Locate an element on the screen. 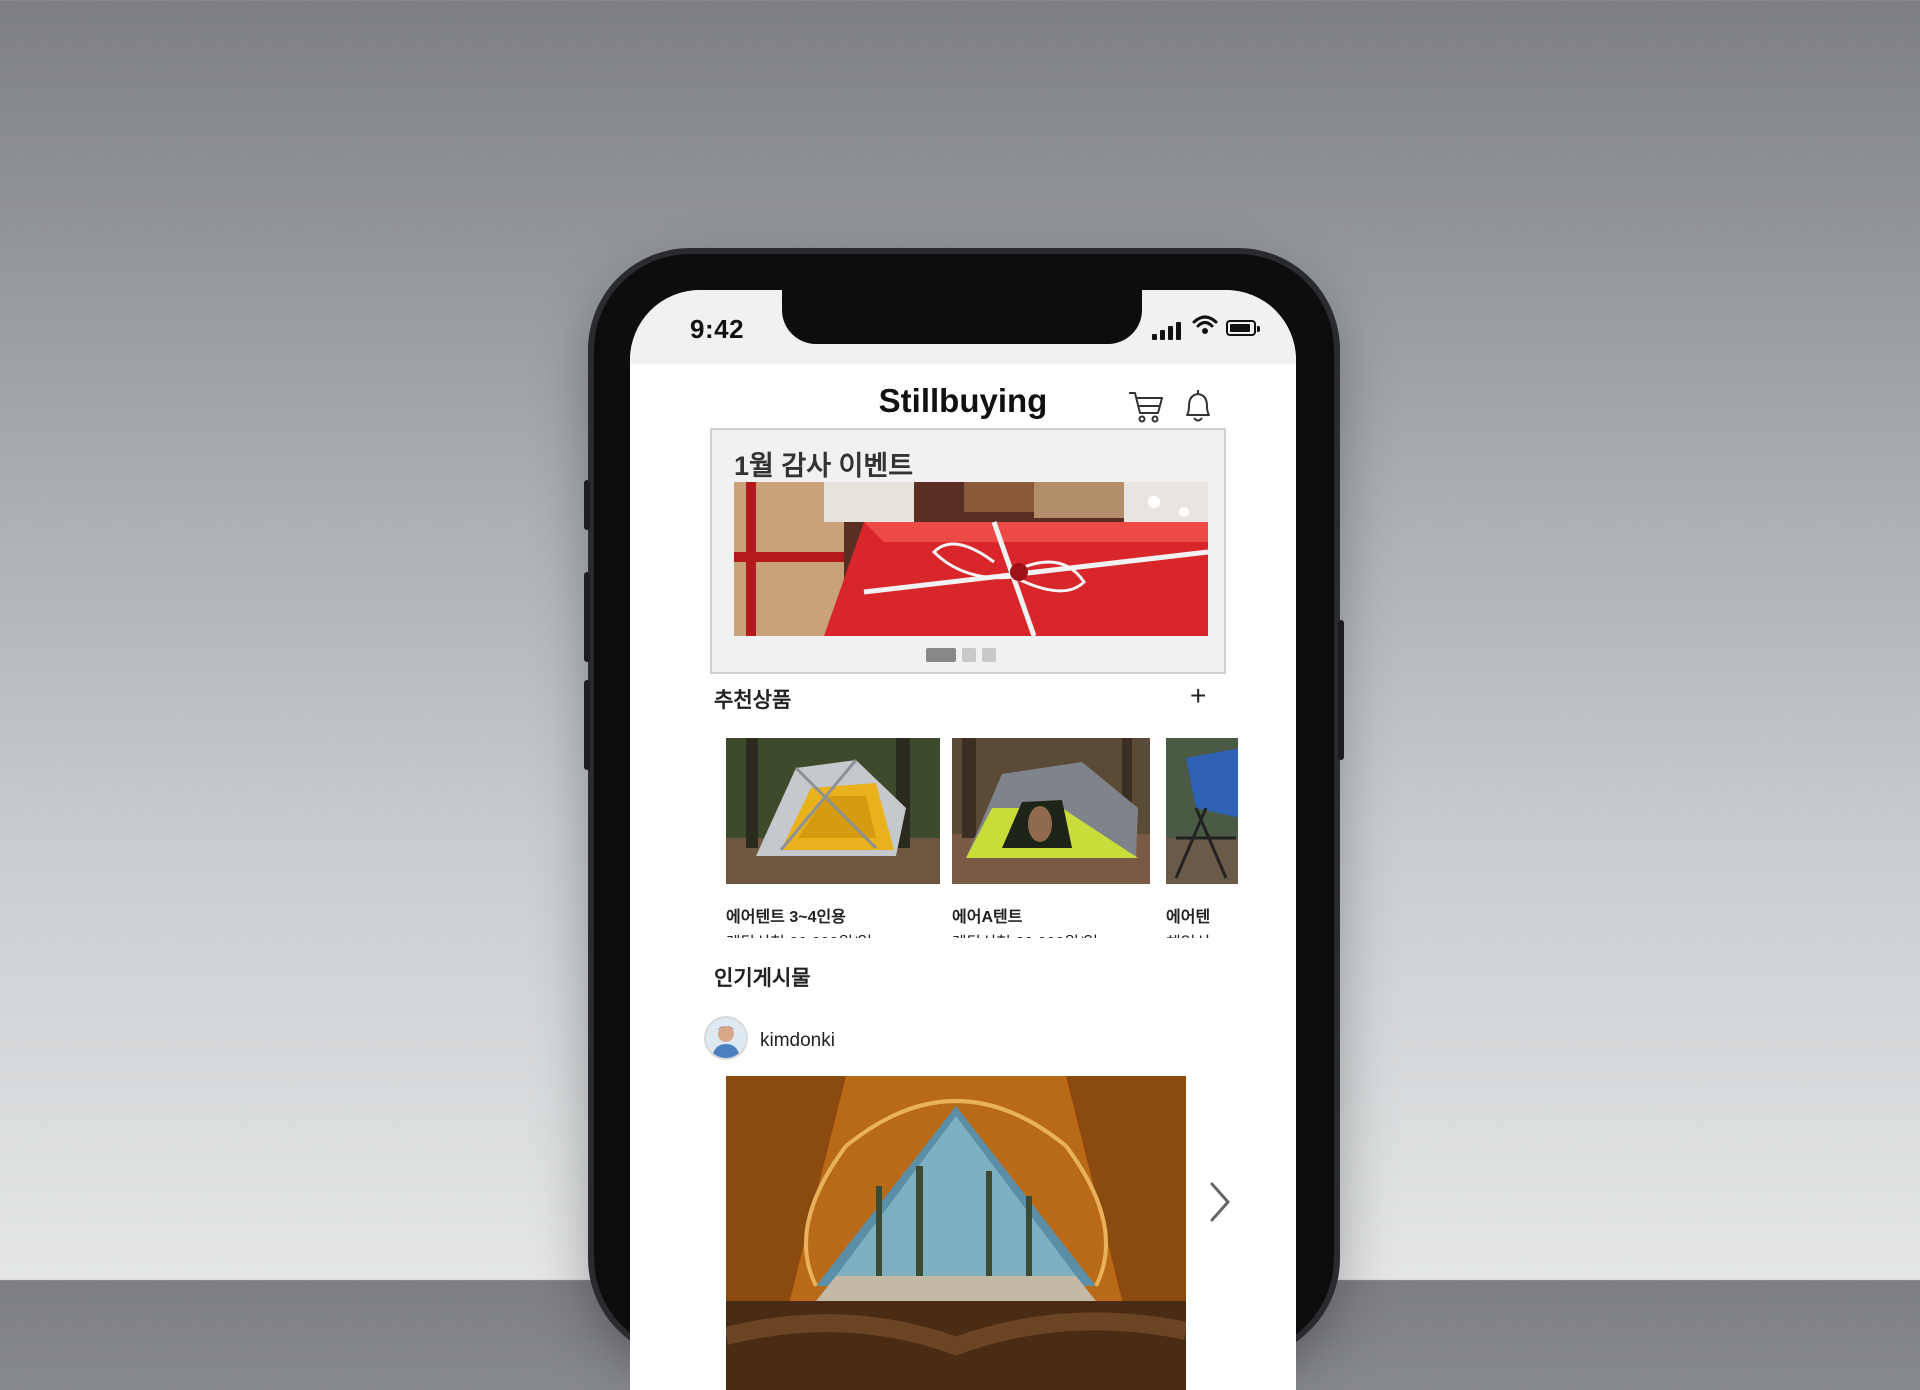 This screenshot has height=1390, width=1920. product-price: 체업신 is located at coordinates (1202, 933).